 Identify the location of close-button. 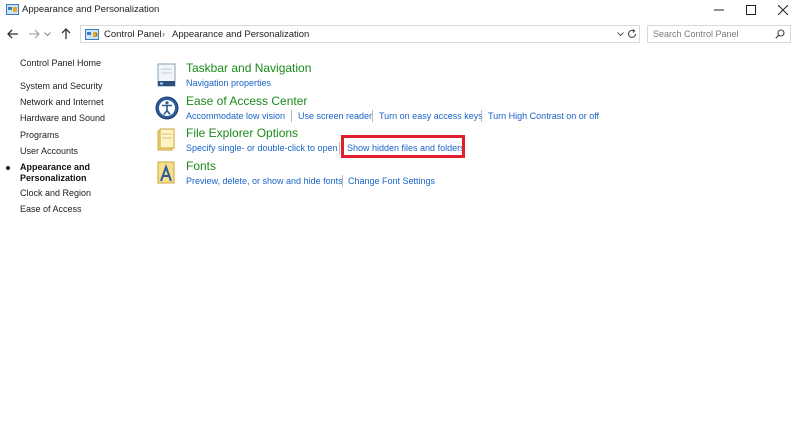
(783, 10).